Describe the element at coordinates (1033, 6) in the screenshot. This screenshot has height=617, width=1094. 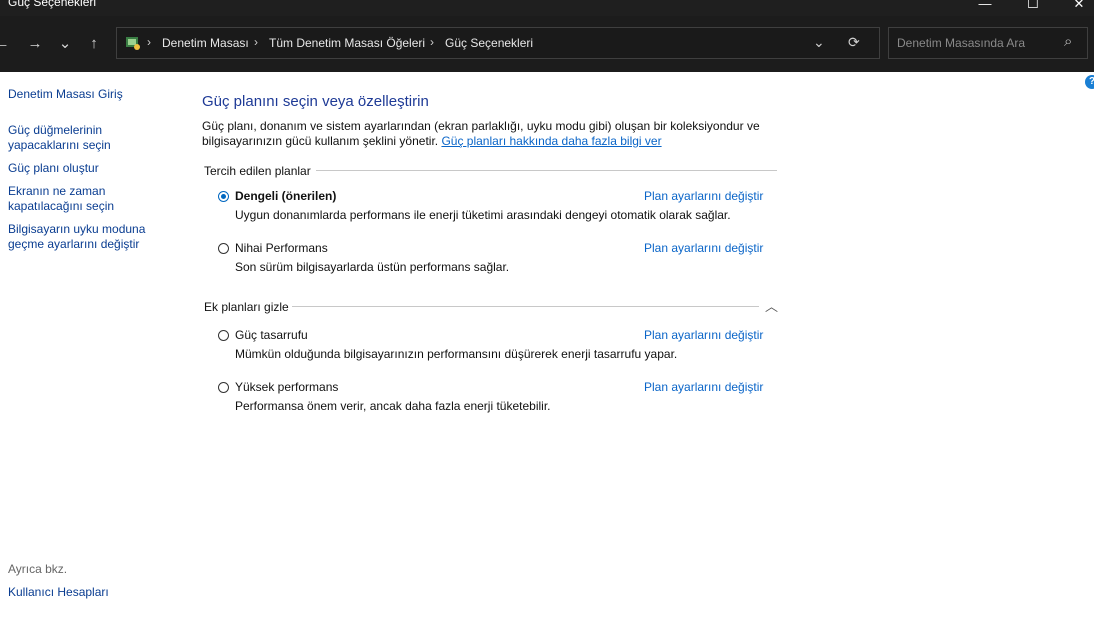
I see `maximize-button: ☐` at that location.